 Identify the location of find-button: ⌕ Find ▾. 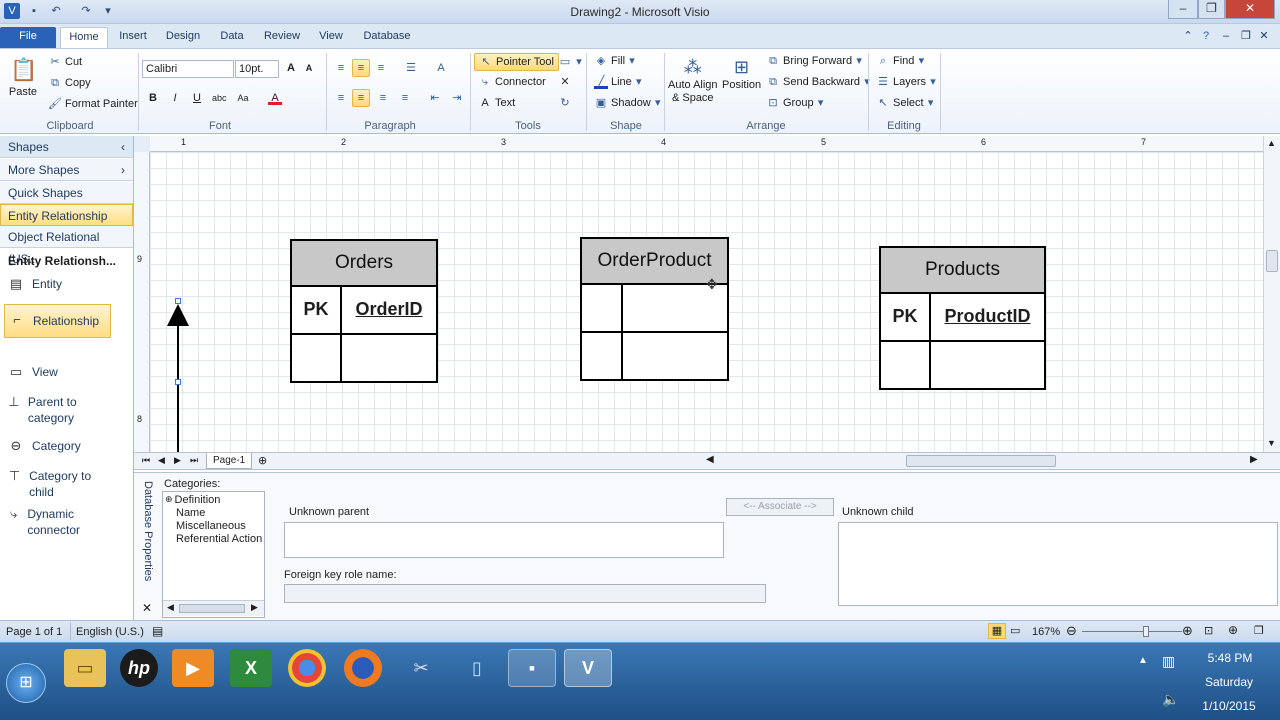
(900, 61).